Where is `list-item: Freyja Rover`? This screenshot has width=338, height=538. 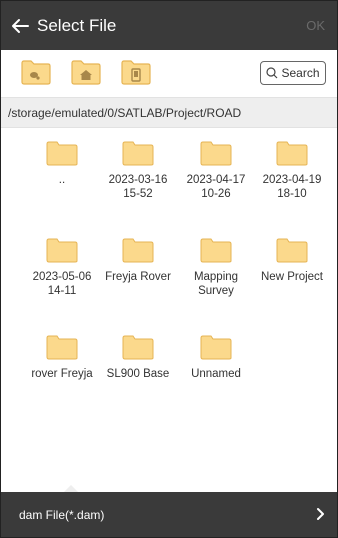 list-item: Freyja Rover is located at coordinates (138, 261).